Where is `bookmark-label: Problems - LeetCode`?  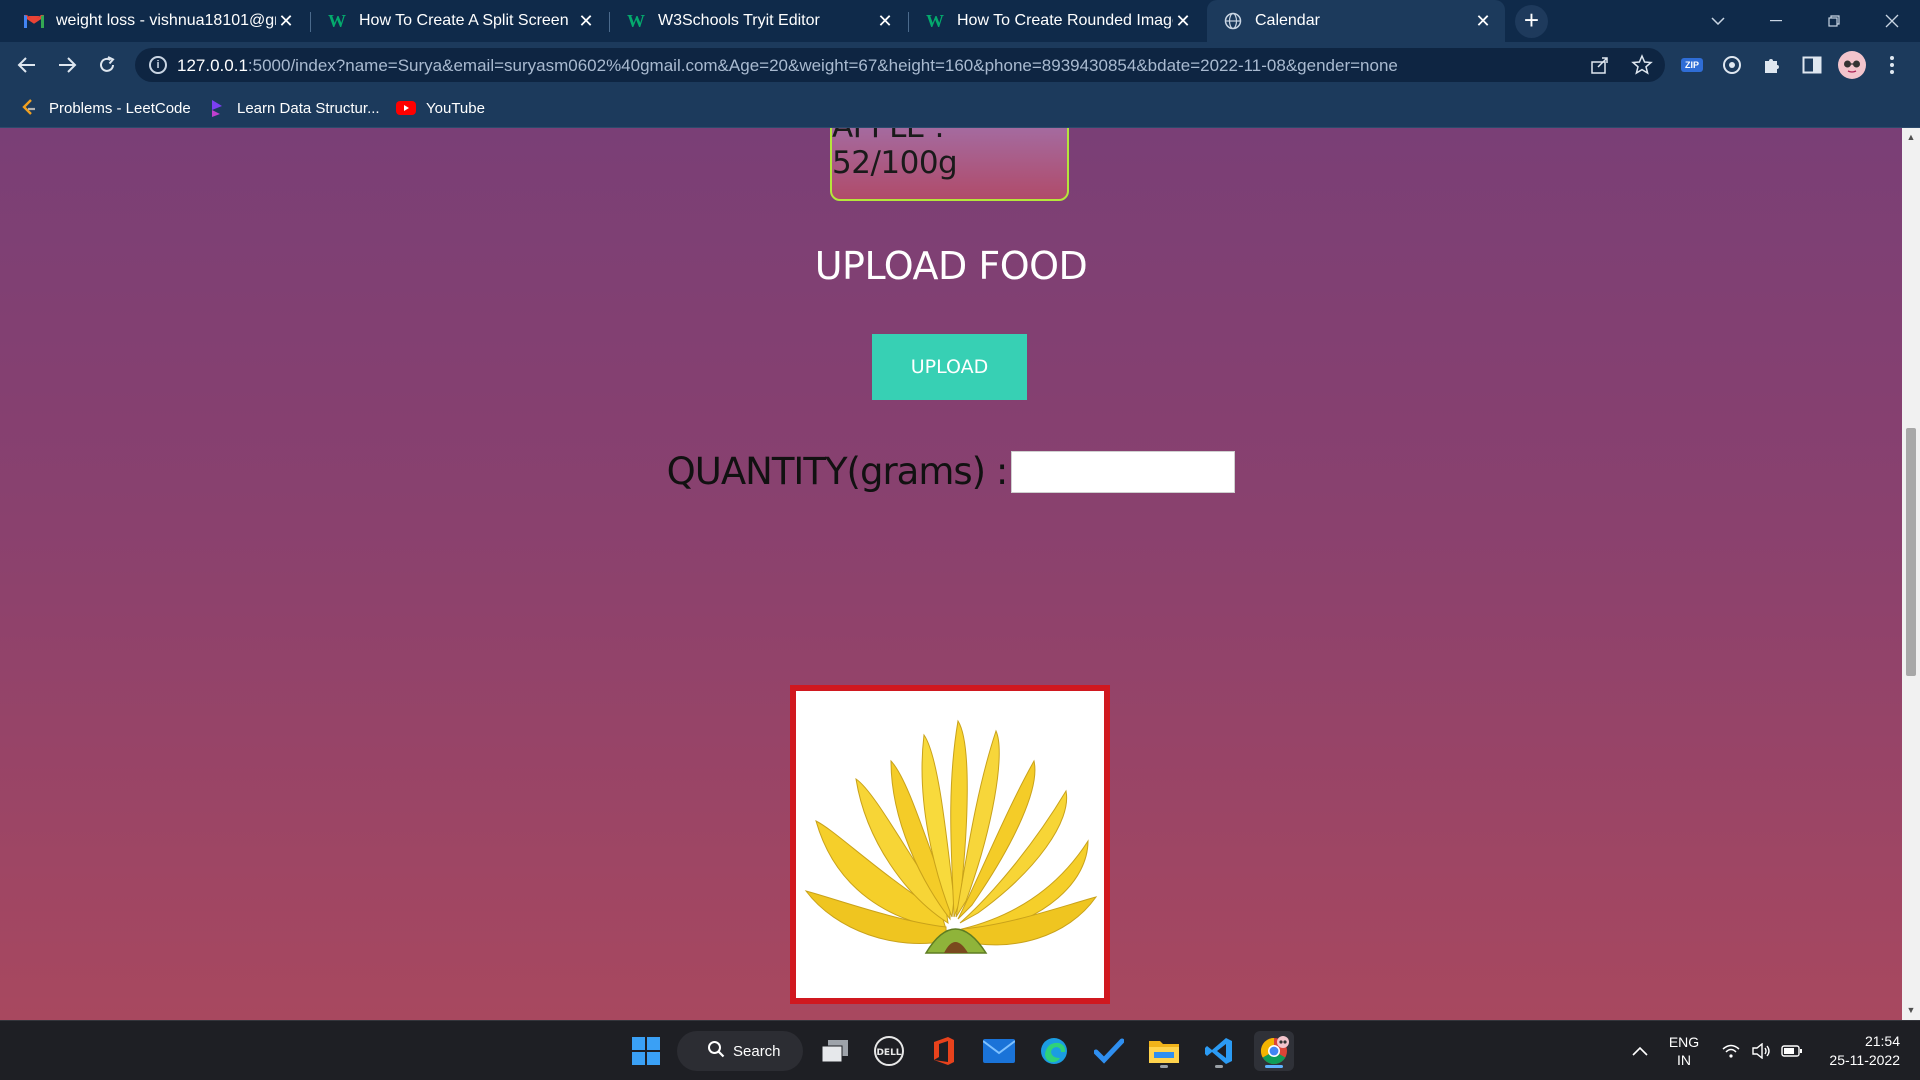
bookmark-label: Problems - LeetCode is located at coordinates (120, 108).